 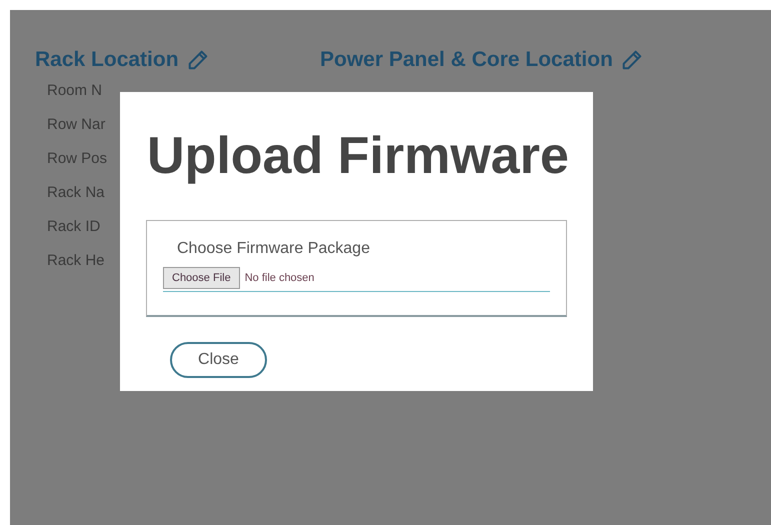 I want to click on field-label: Rack He, so click(x=76, y=260).